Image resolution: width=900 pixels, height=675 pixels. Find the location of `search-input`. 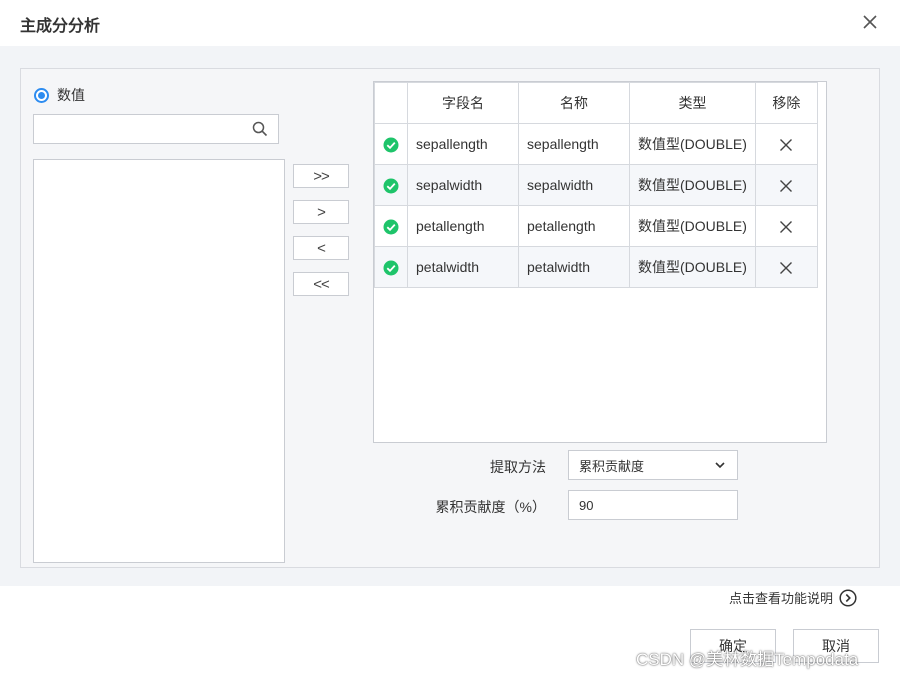

search-input is located at coordinates (139, 129).